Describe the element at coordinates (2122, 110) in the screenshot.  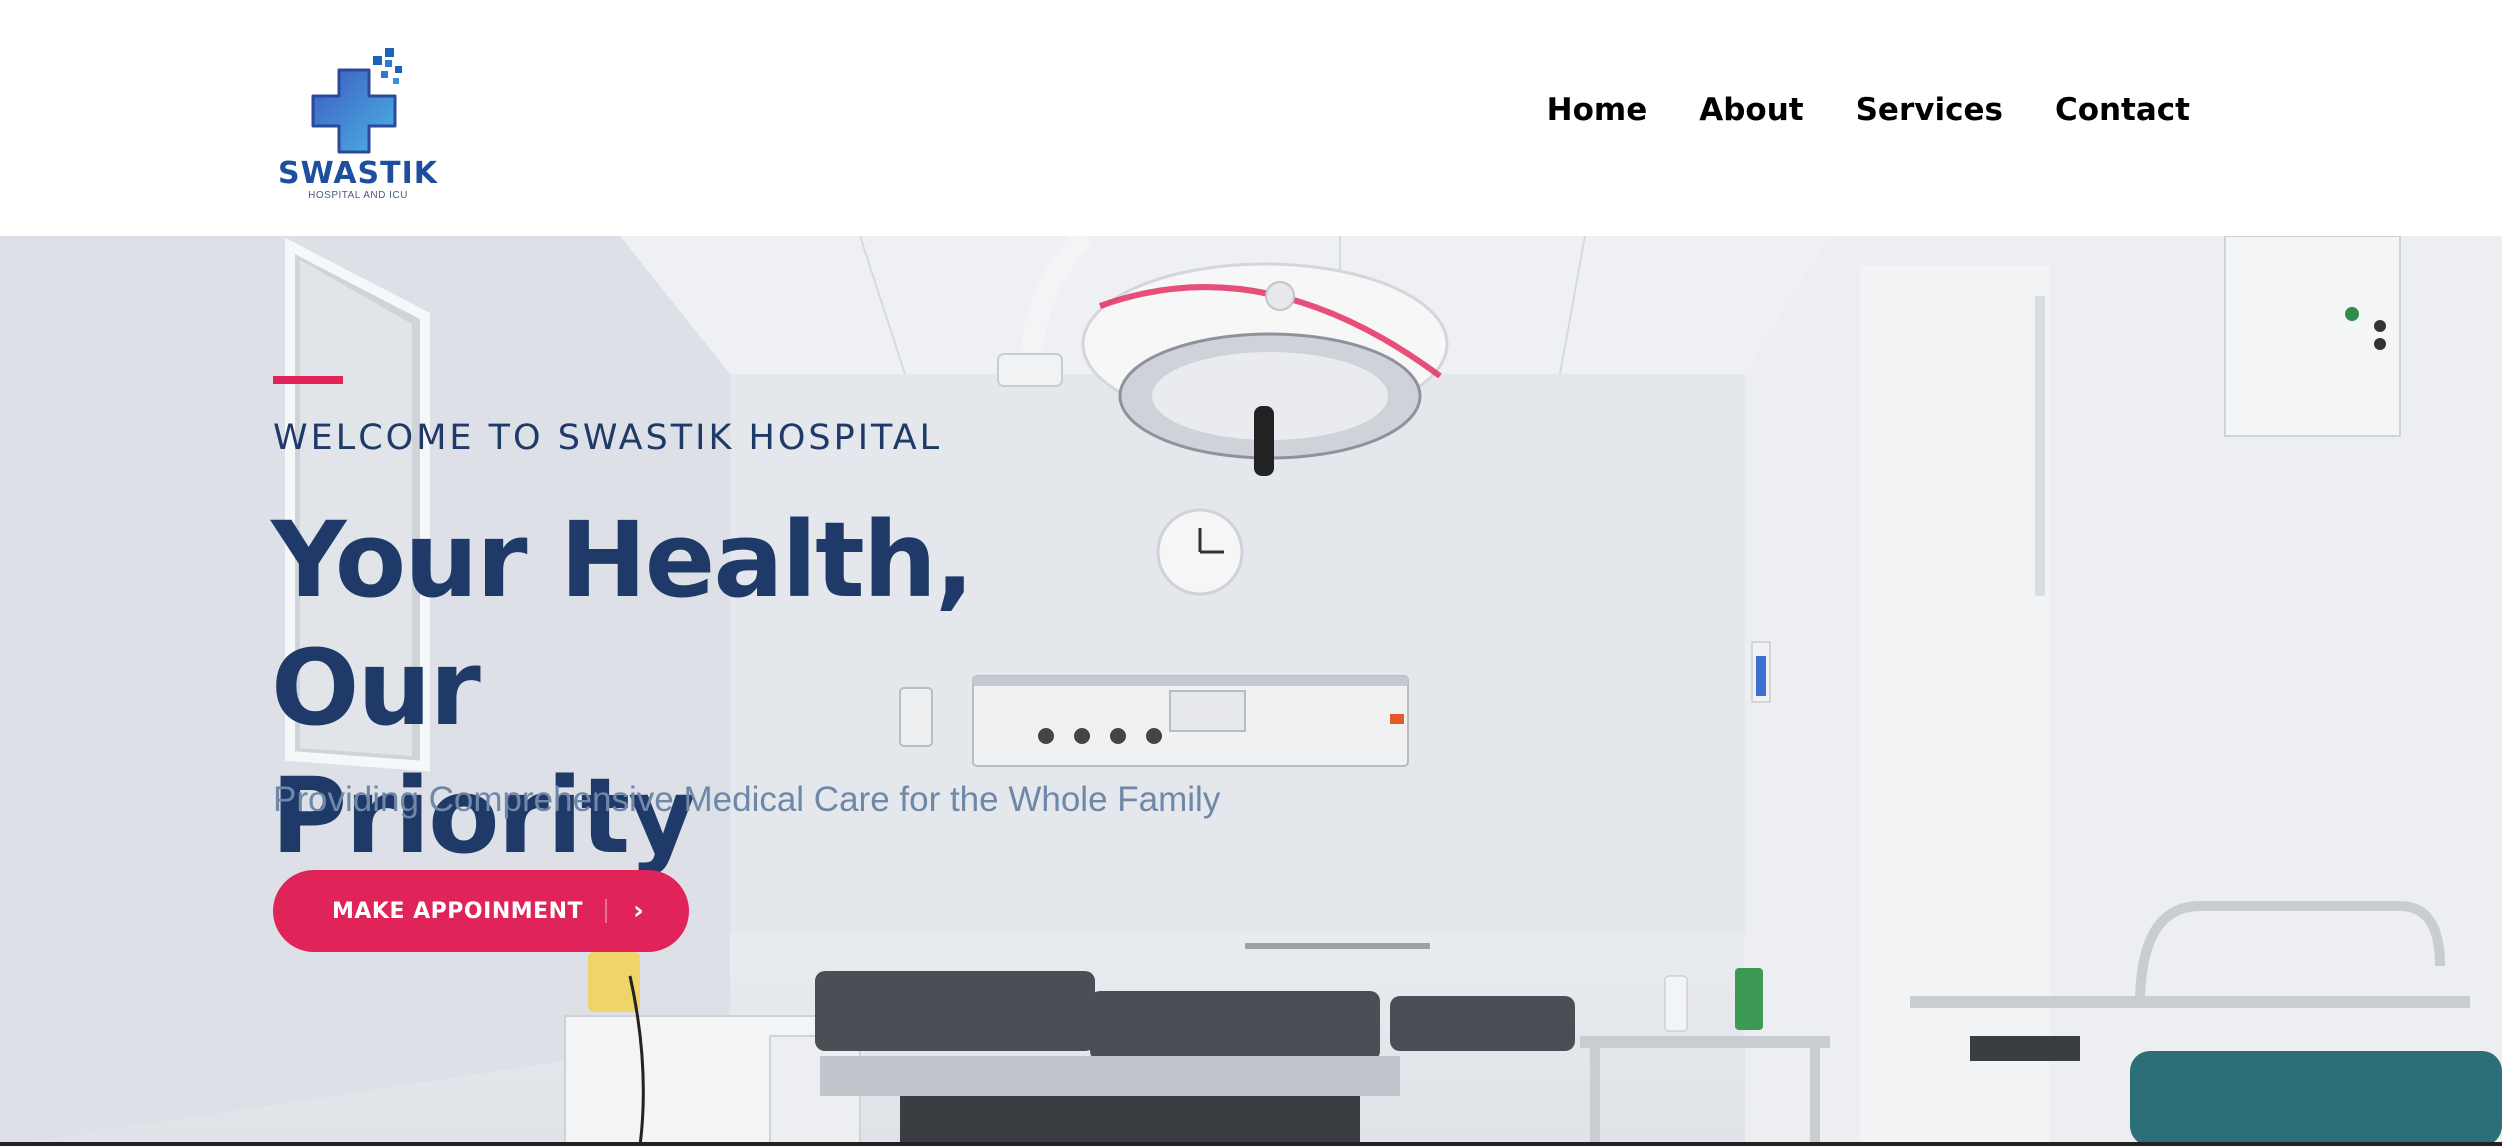
I see `nav-contact: Contact` at that location.